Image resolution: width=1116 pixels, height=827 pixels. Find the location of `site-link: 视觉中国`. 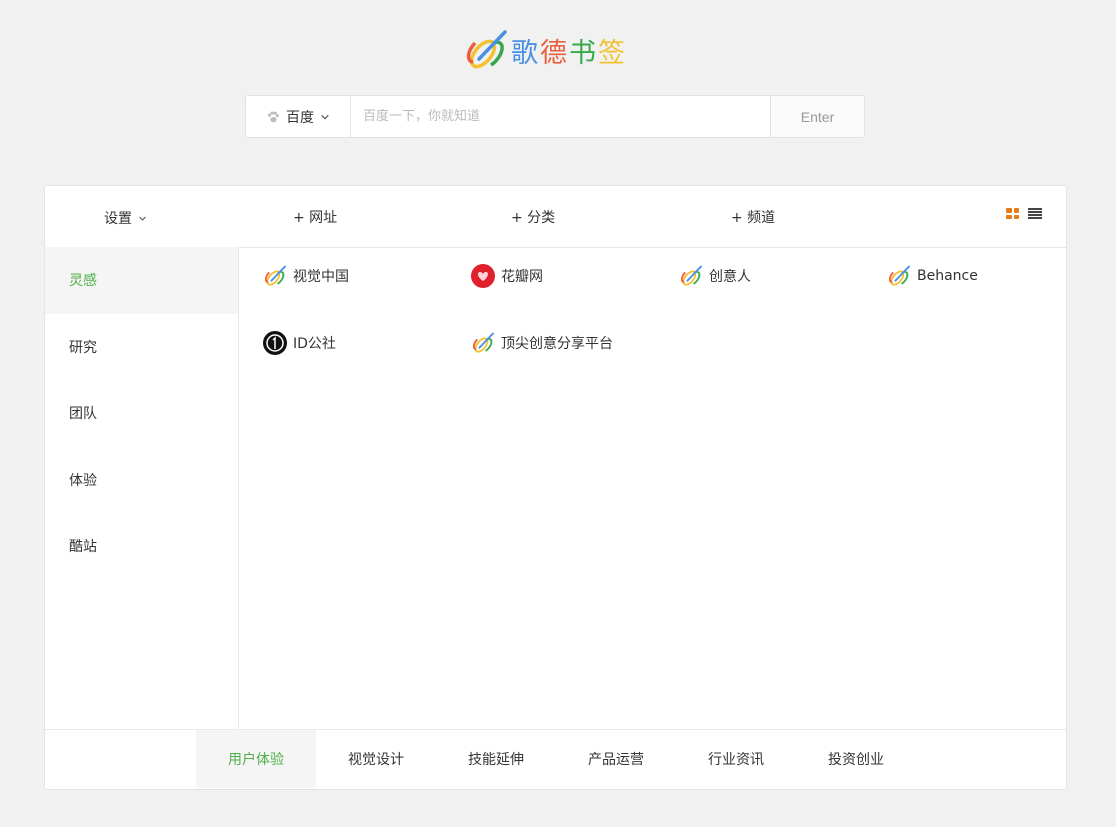

site-link: 视觉中国 is located at coordinates (306, 276).